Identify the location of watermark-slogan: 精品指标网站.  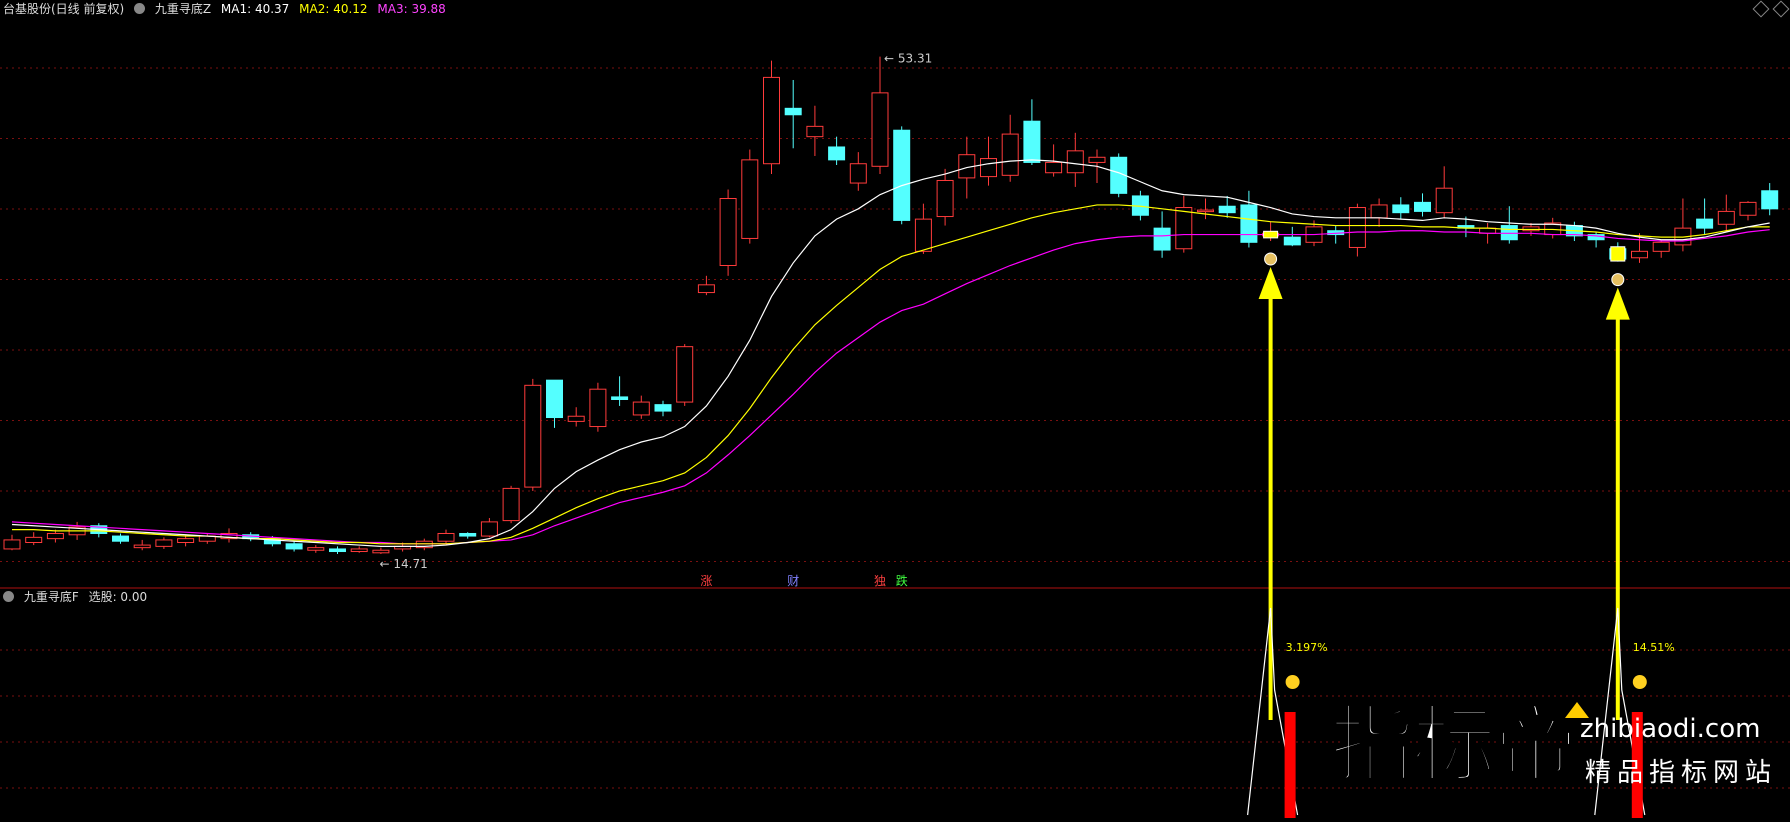
(1681, 773).